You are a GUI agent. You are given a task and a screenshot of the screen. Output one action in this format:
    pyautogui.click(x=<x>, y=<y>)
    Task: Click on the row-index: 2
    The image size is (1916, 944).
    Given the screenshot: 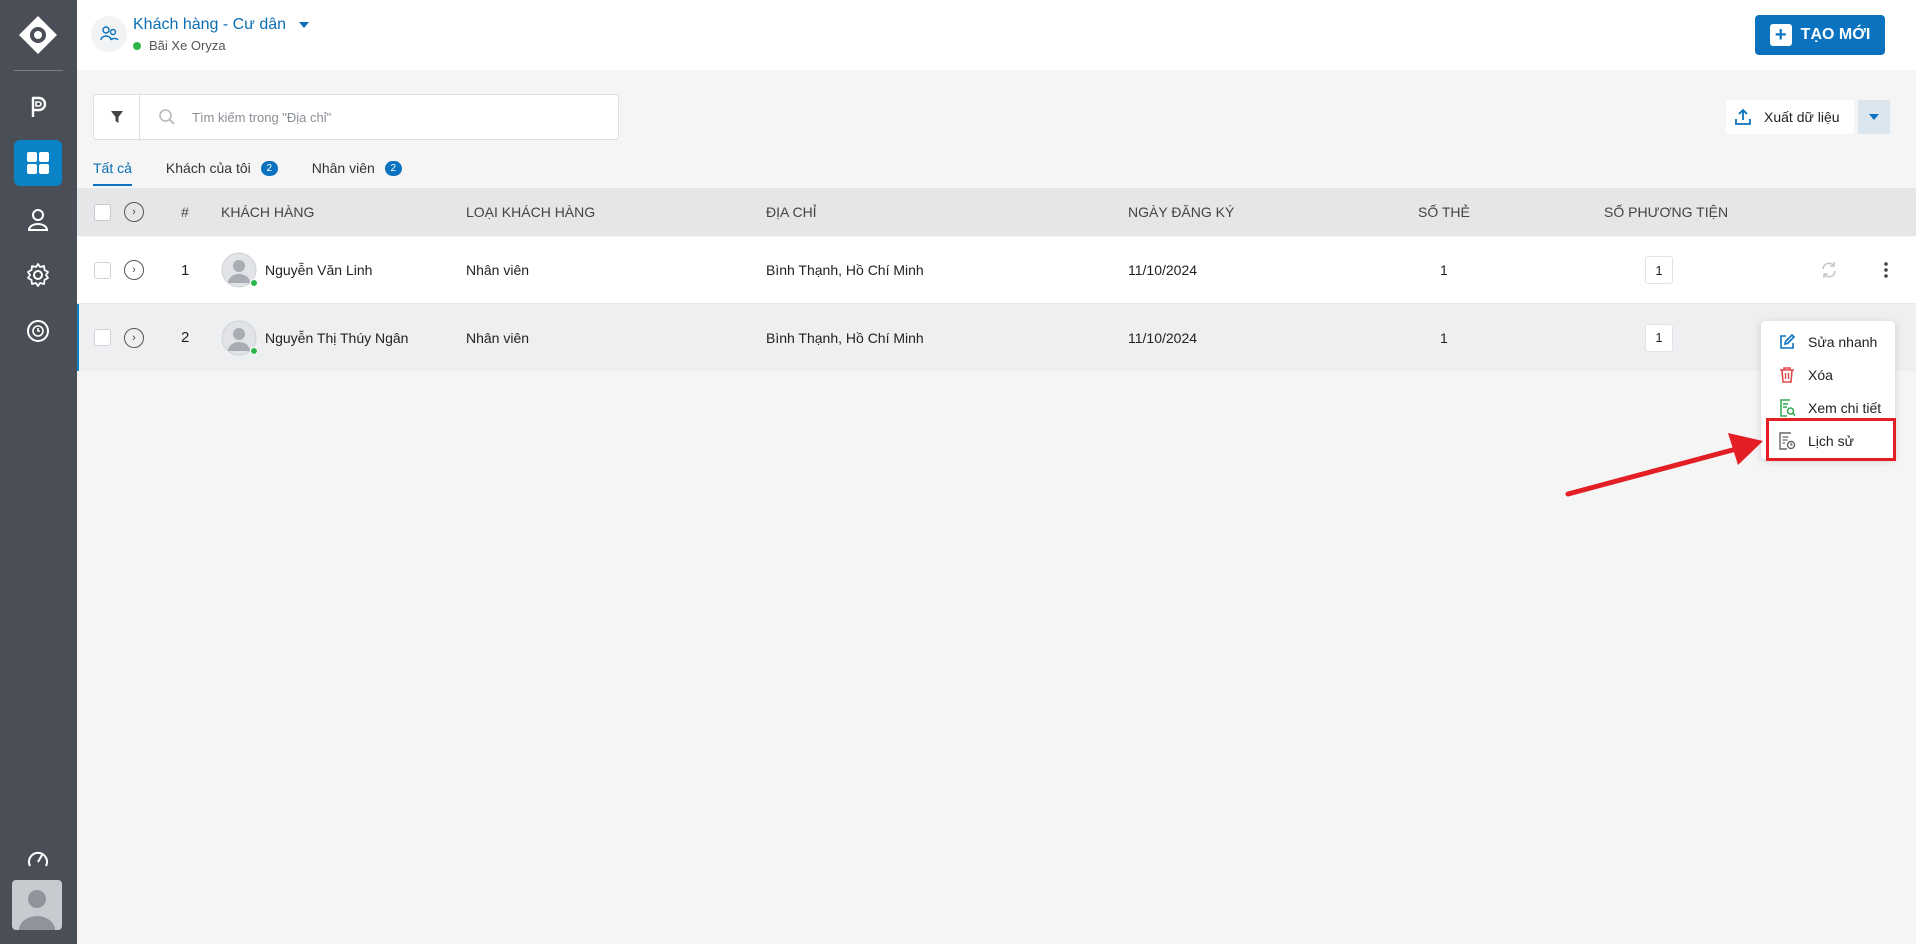 What is the action you would take?
    pyautogui.click(x=185, y=337)
    